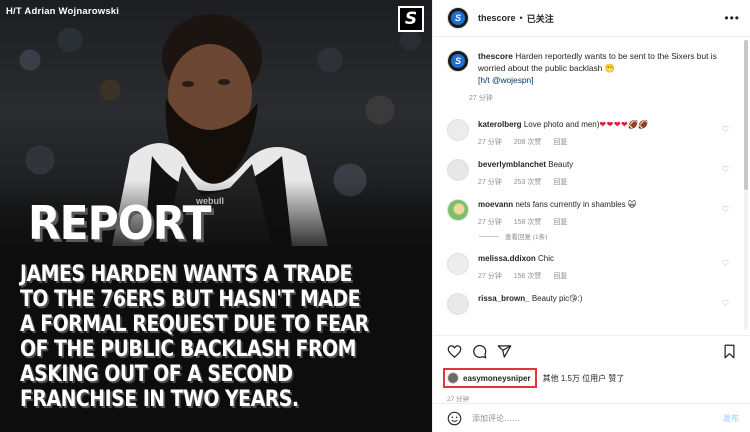  I want to click on thescore-logo-letter: S, so click(411, 19).